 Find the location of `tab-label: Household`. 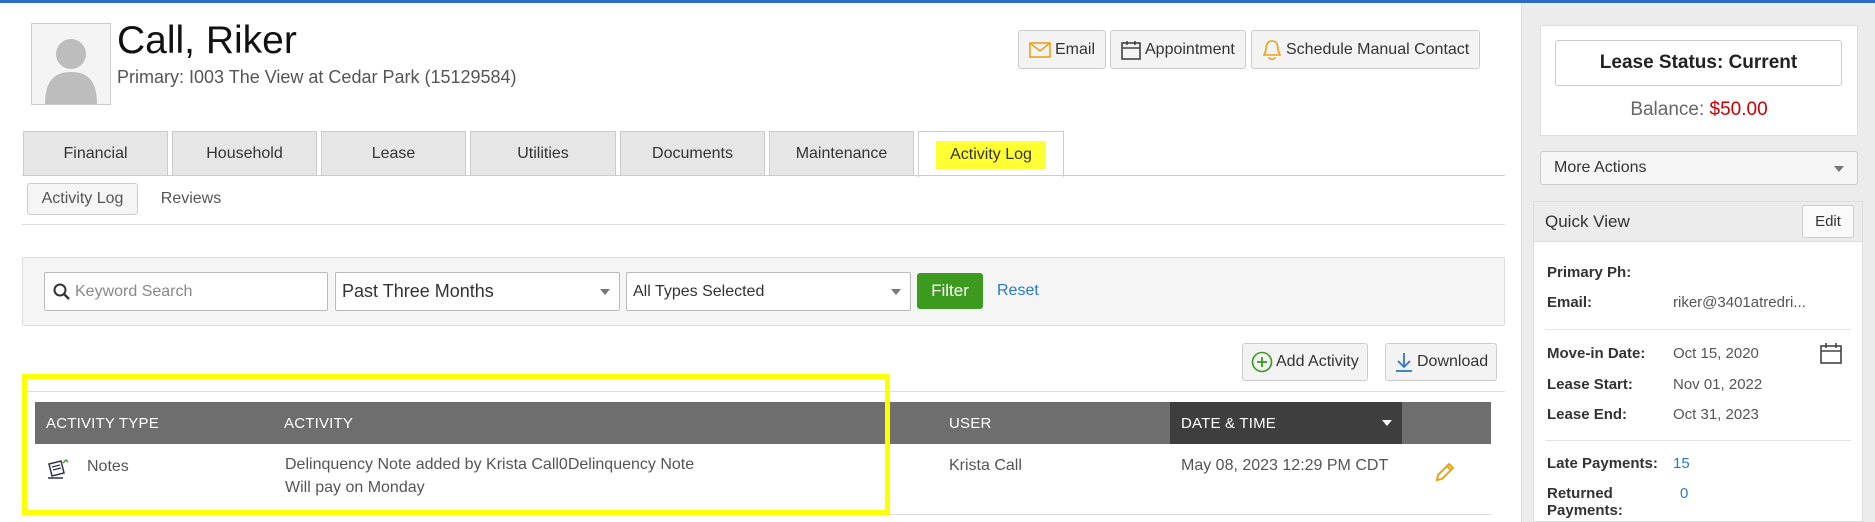

tab-label: Household is located at coordinates (244, 153).